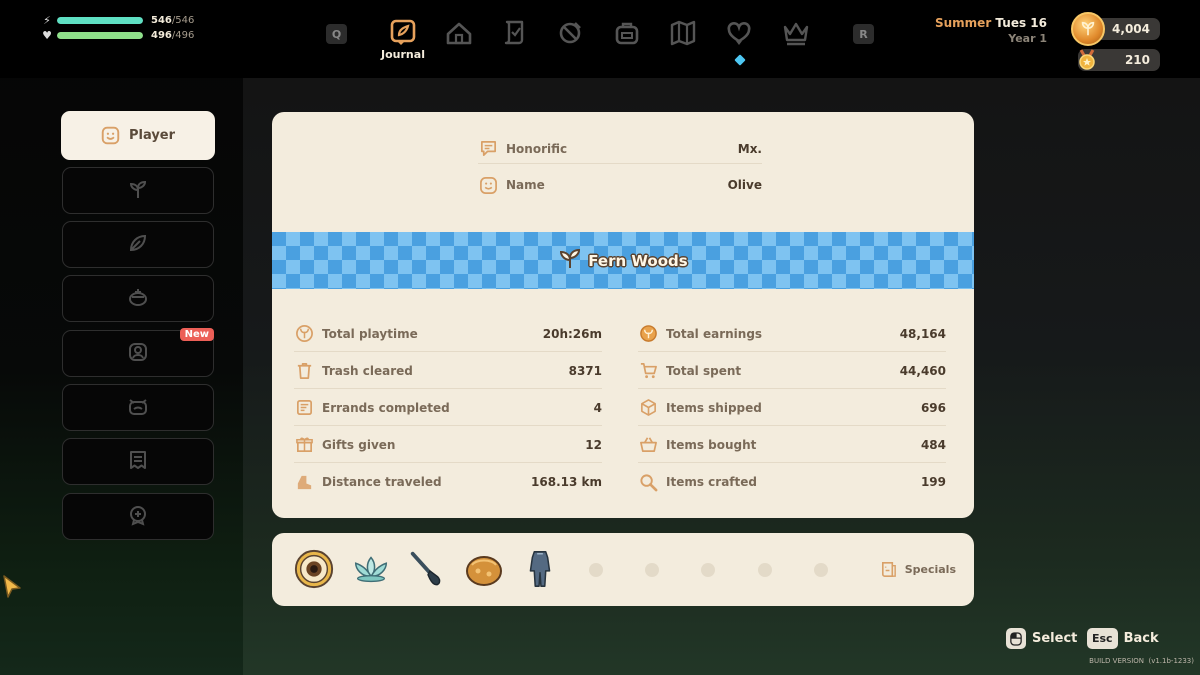  I want to click on name-value: Olive, so click(744, 185).